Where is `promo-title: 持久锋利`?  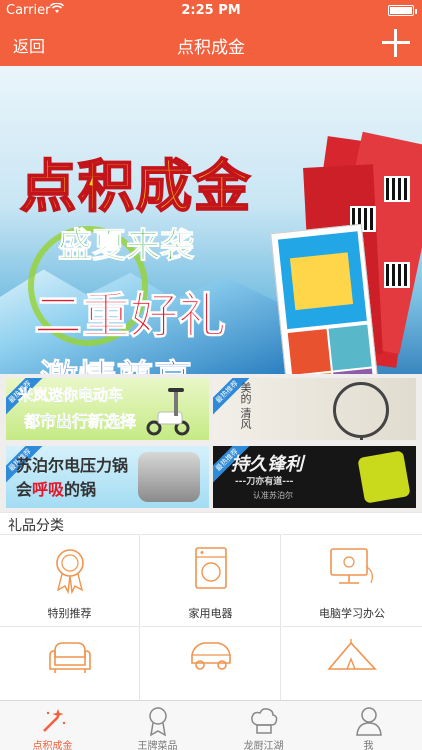 promo-title: 持久锋利 is located at coordinates (267, 464).